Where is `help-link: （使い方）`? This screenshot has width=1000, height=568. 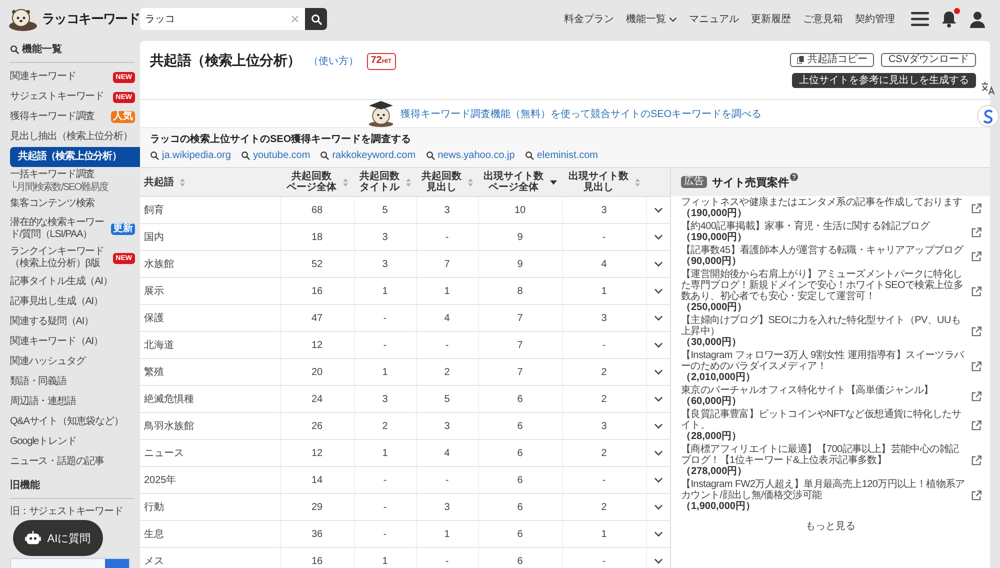 help-link: （使い方） is located at coordinates (333, 61).